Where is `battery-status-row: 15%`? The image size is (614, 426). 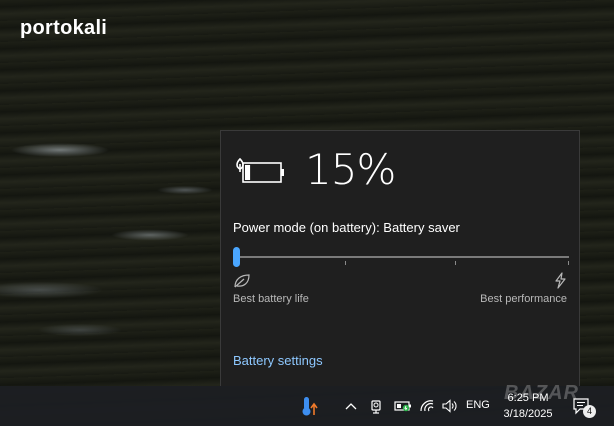
battery-status-row: 15% is located at coordinates (314, 169).